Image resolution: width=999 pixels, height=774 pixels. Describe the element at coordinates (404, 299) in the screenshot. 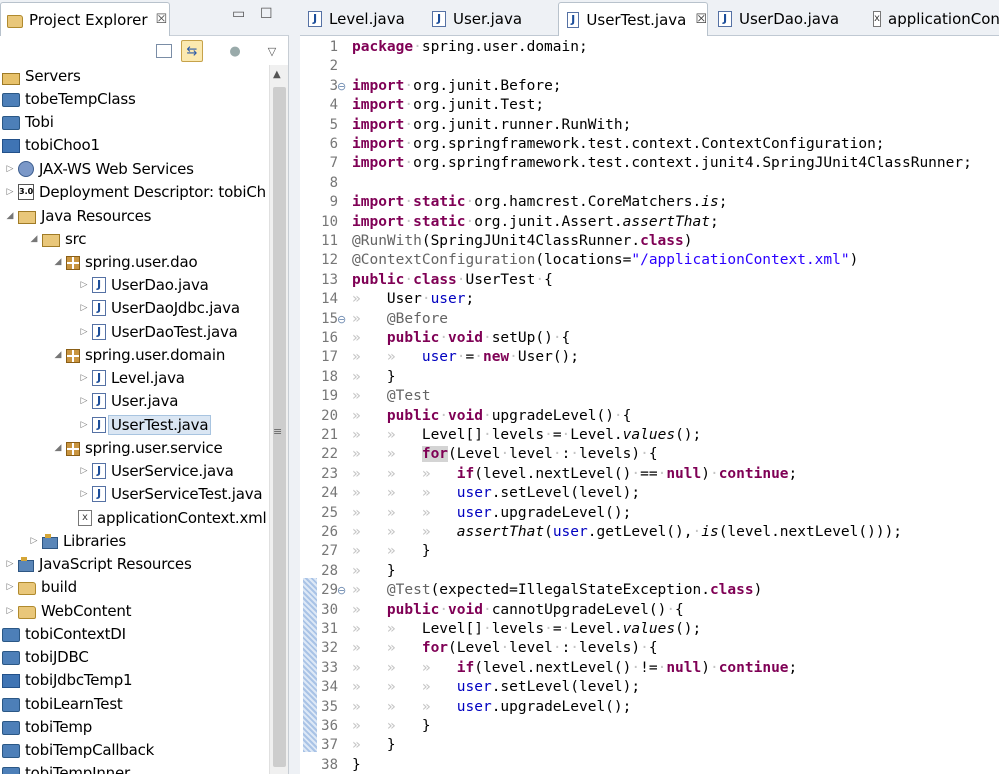

I see `code-token: User` at that location.